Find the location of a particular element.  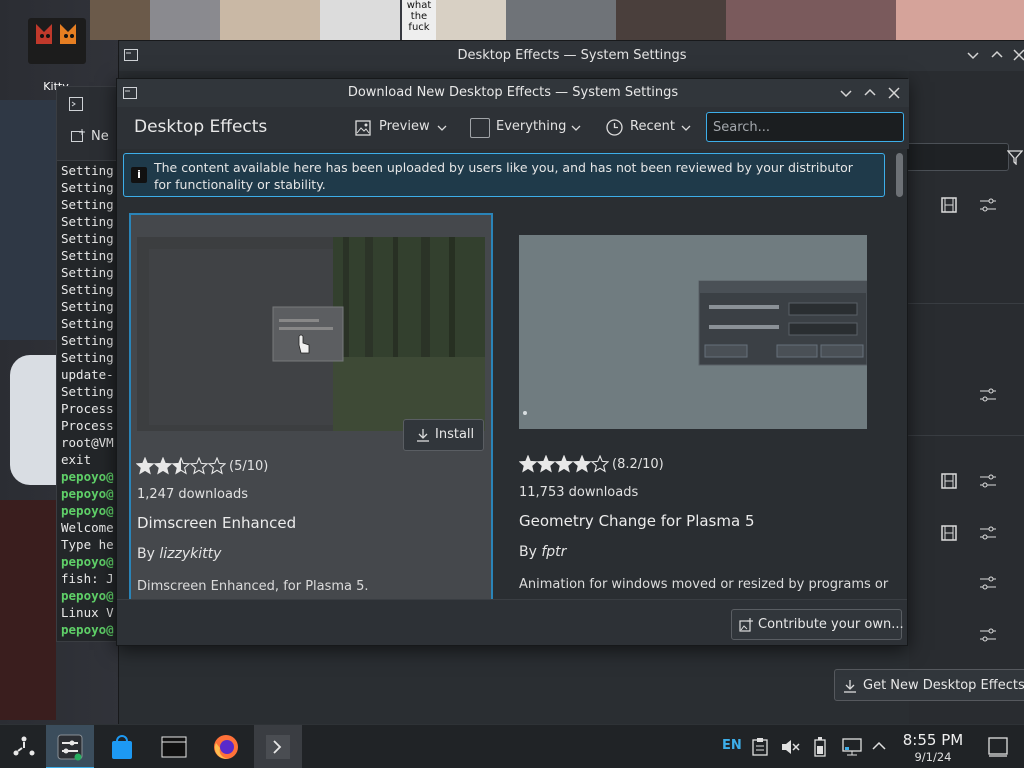

keyboard-layout-indicator: EN is located at coordinates (732, 745).